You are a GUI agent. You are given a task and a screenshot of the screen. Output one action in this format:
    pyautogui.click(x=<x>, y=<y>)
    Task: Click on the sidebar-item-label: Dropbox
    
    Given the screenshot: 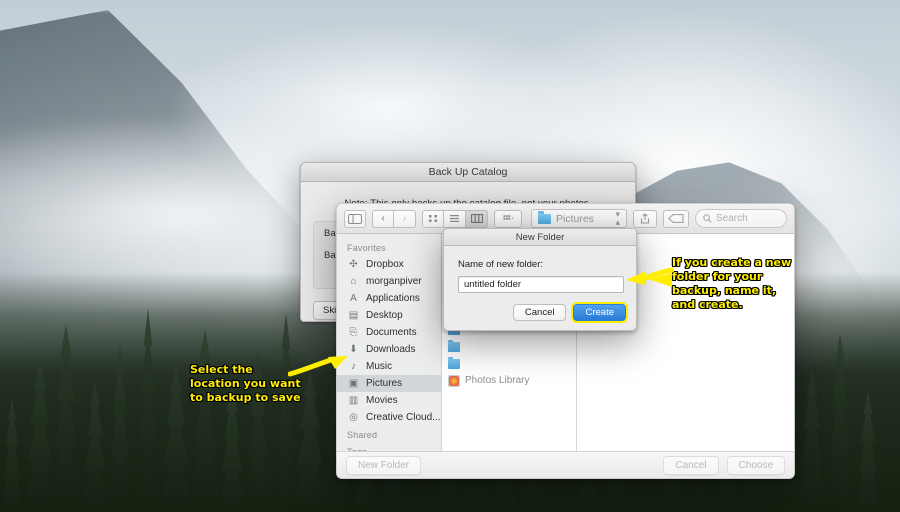 What is the action you would take?
    pyautogui.click(x=385, y=264)
    